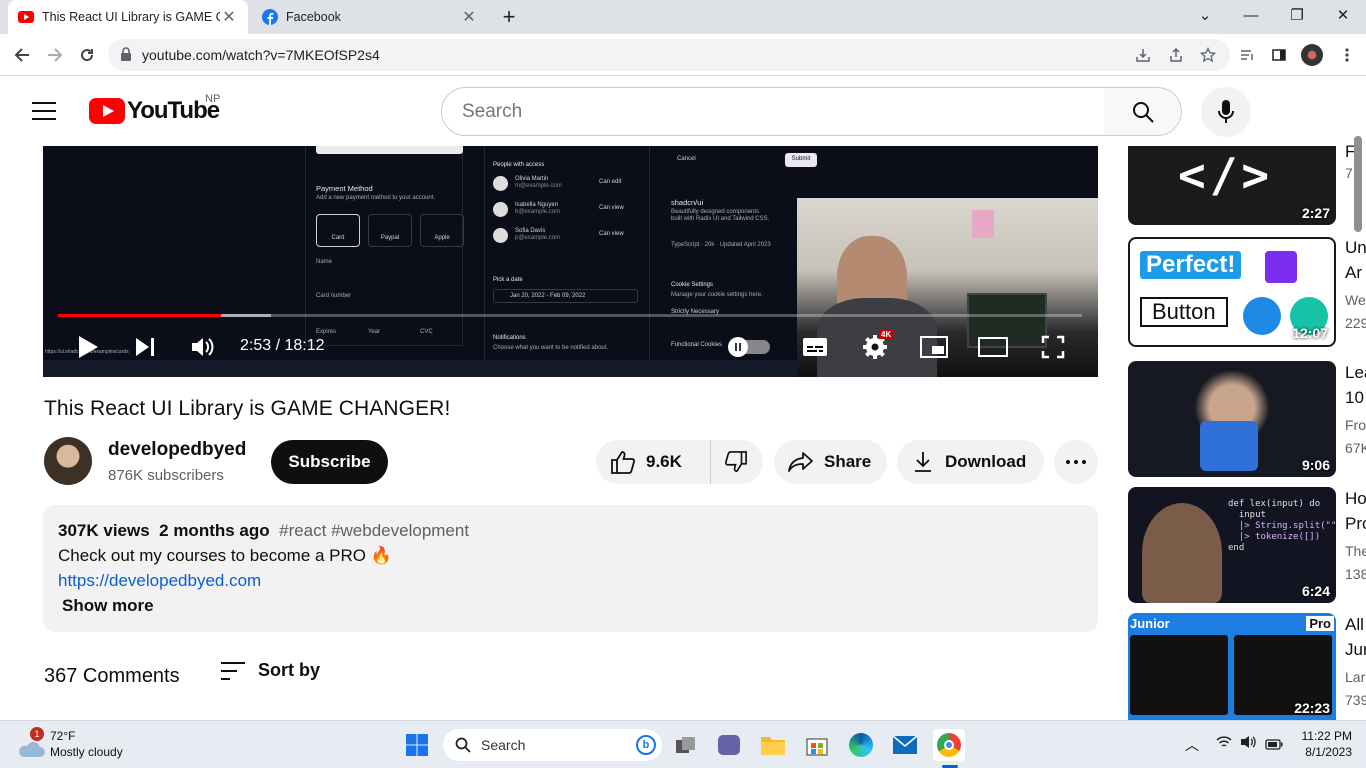  Describe the element at coordinates (44, 110) in the screenshot. I see `hamburger-menu-icon` at that location.